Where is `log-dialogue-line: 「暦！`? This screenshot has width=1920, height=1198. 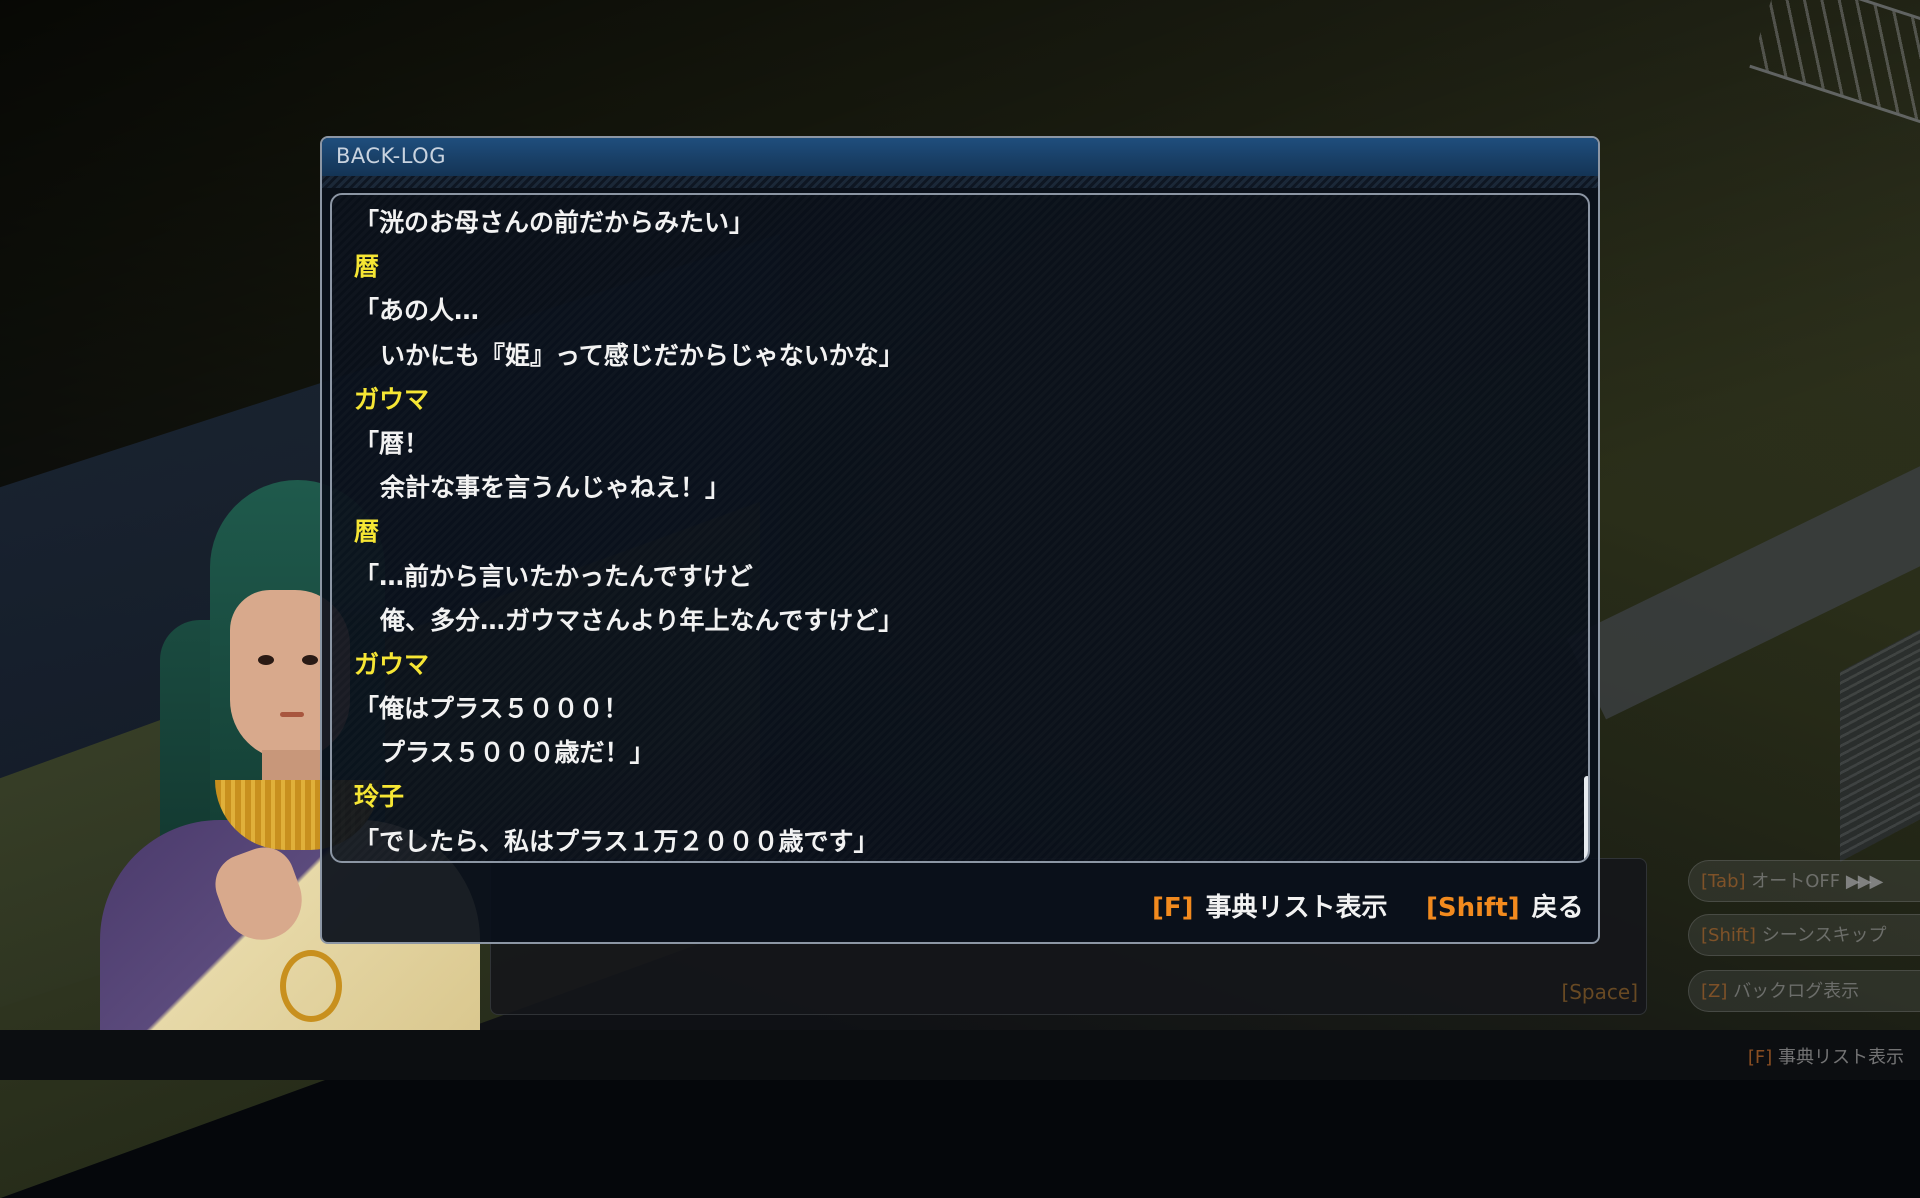
log-dialogue-line: 「暦！ is located at coordinates (629, 444).